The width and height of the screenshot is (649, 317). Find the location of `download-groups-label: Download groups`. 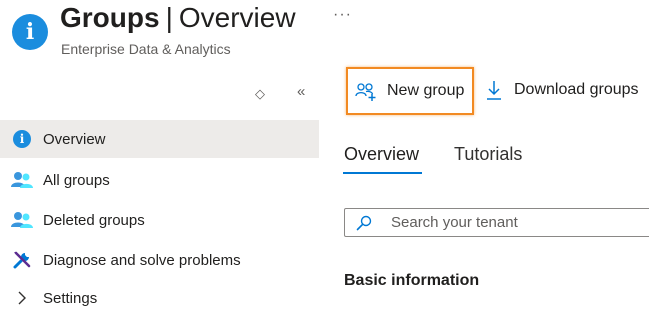

download-groups-label: Download groups is located at coordinates (576, 89).